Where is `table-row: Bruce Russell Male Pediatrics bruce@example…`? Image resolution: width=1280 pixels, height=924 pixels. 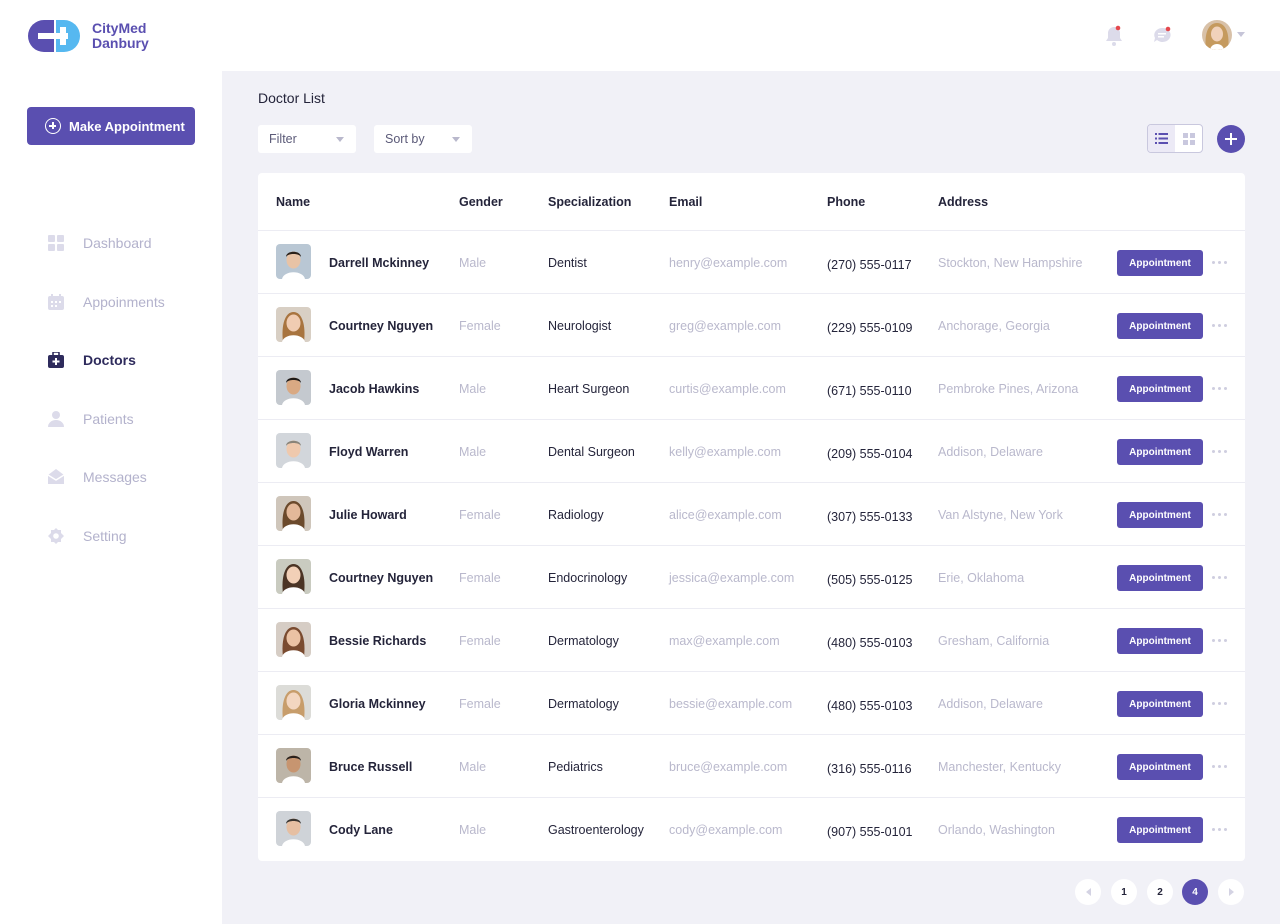 table-row: Bruce Russell Male Pediatrics bruce@example… is located at coordinates (751, 766).